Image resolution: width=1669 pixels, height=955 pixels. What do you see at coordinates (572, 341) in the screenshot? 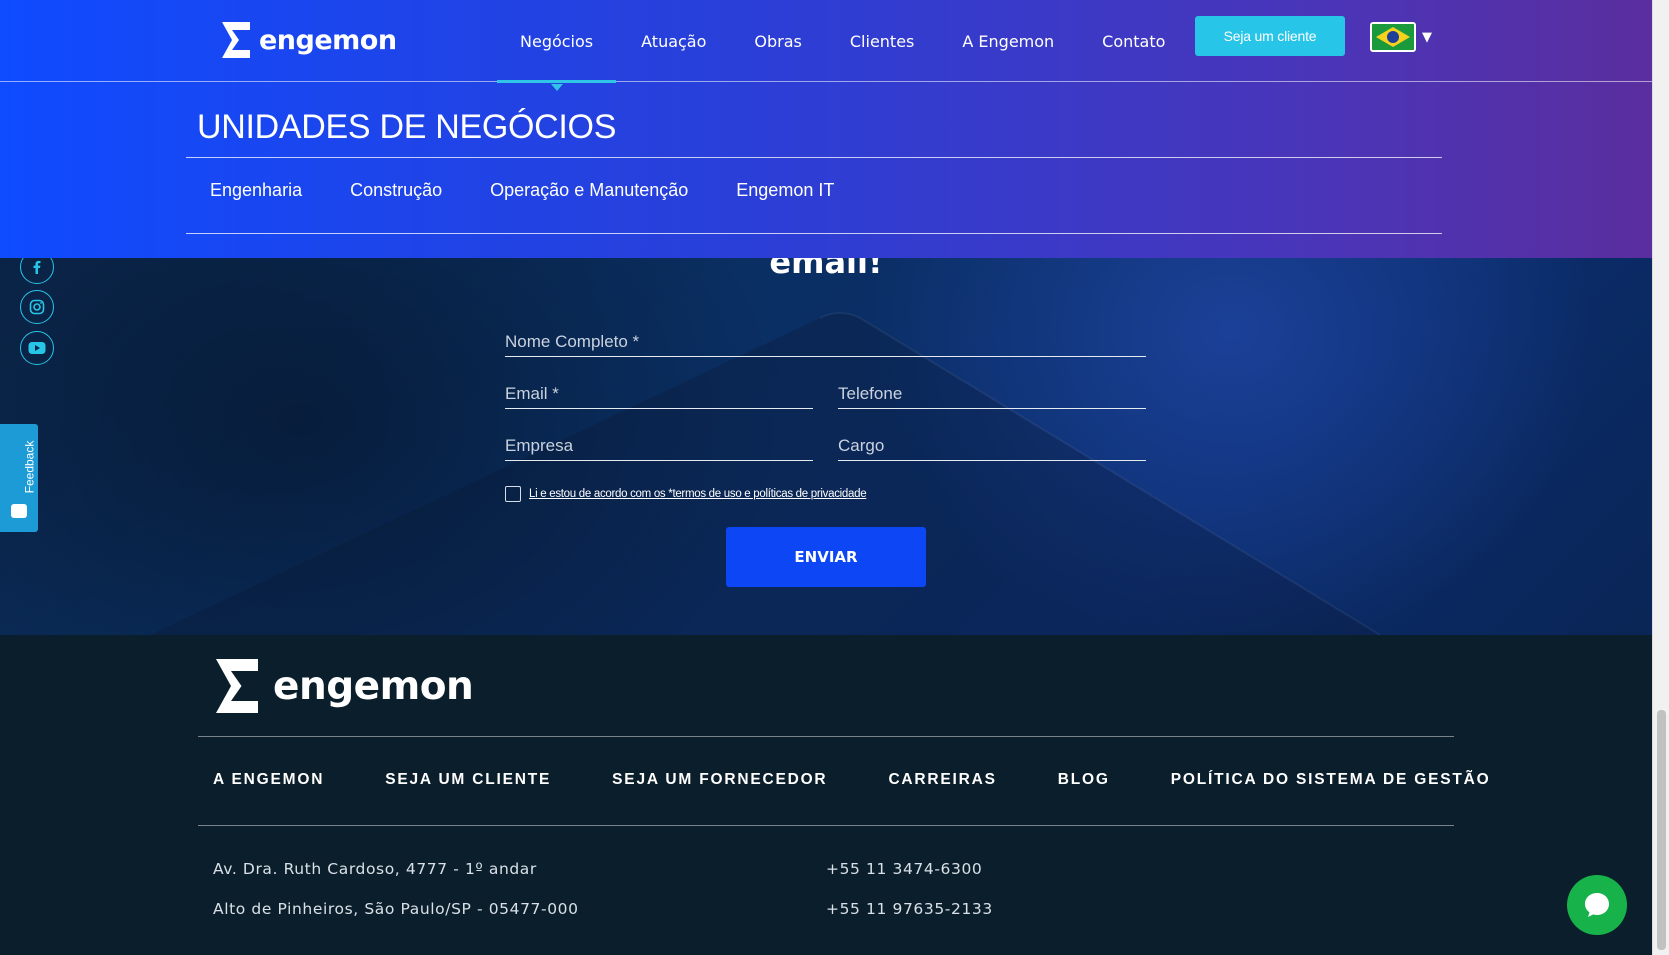
I see `name-field-placeholder: Nome Completo *` at bounding box center [572, 341].